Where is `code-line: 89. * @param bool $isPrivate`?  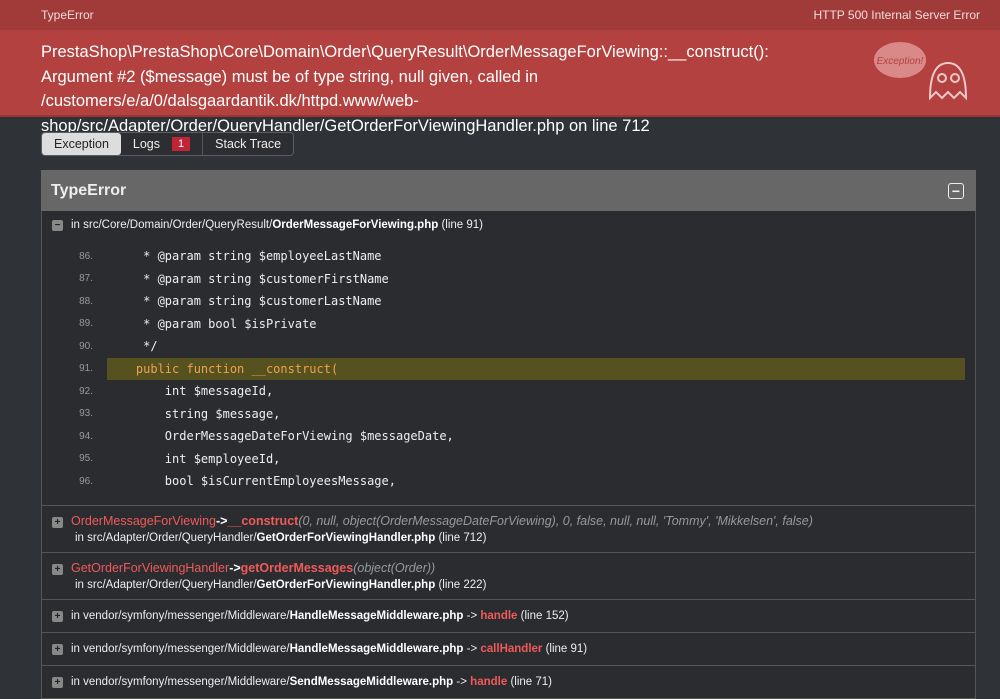 code-line: 89. * @param bool $isPrivate is located at coordinates (508, 324).